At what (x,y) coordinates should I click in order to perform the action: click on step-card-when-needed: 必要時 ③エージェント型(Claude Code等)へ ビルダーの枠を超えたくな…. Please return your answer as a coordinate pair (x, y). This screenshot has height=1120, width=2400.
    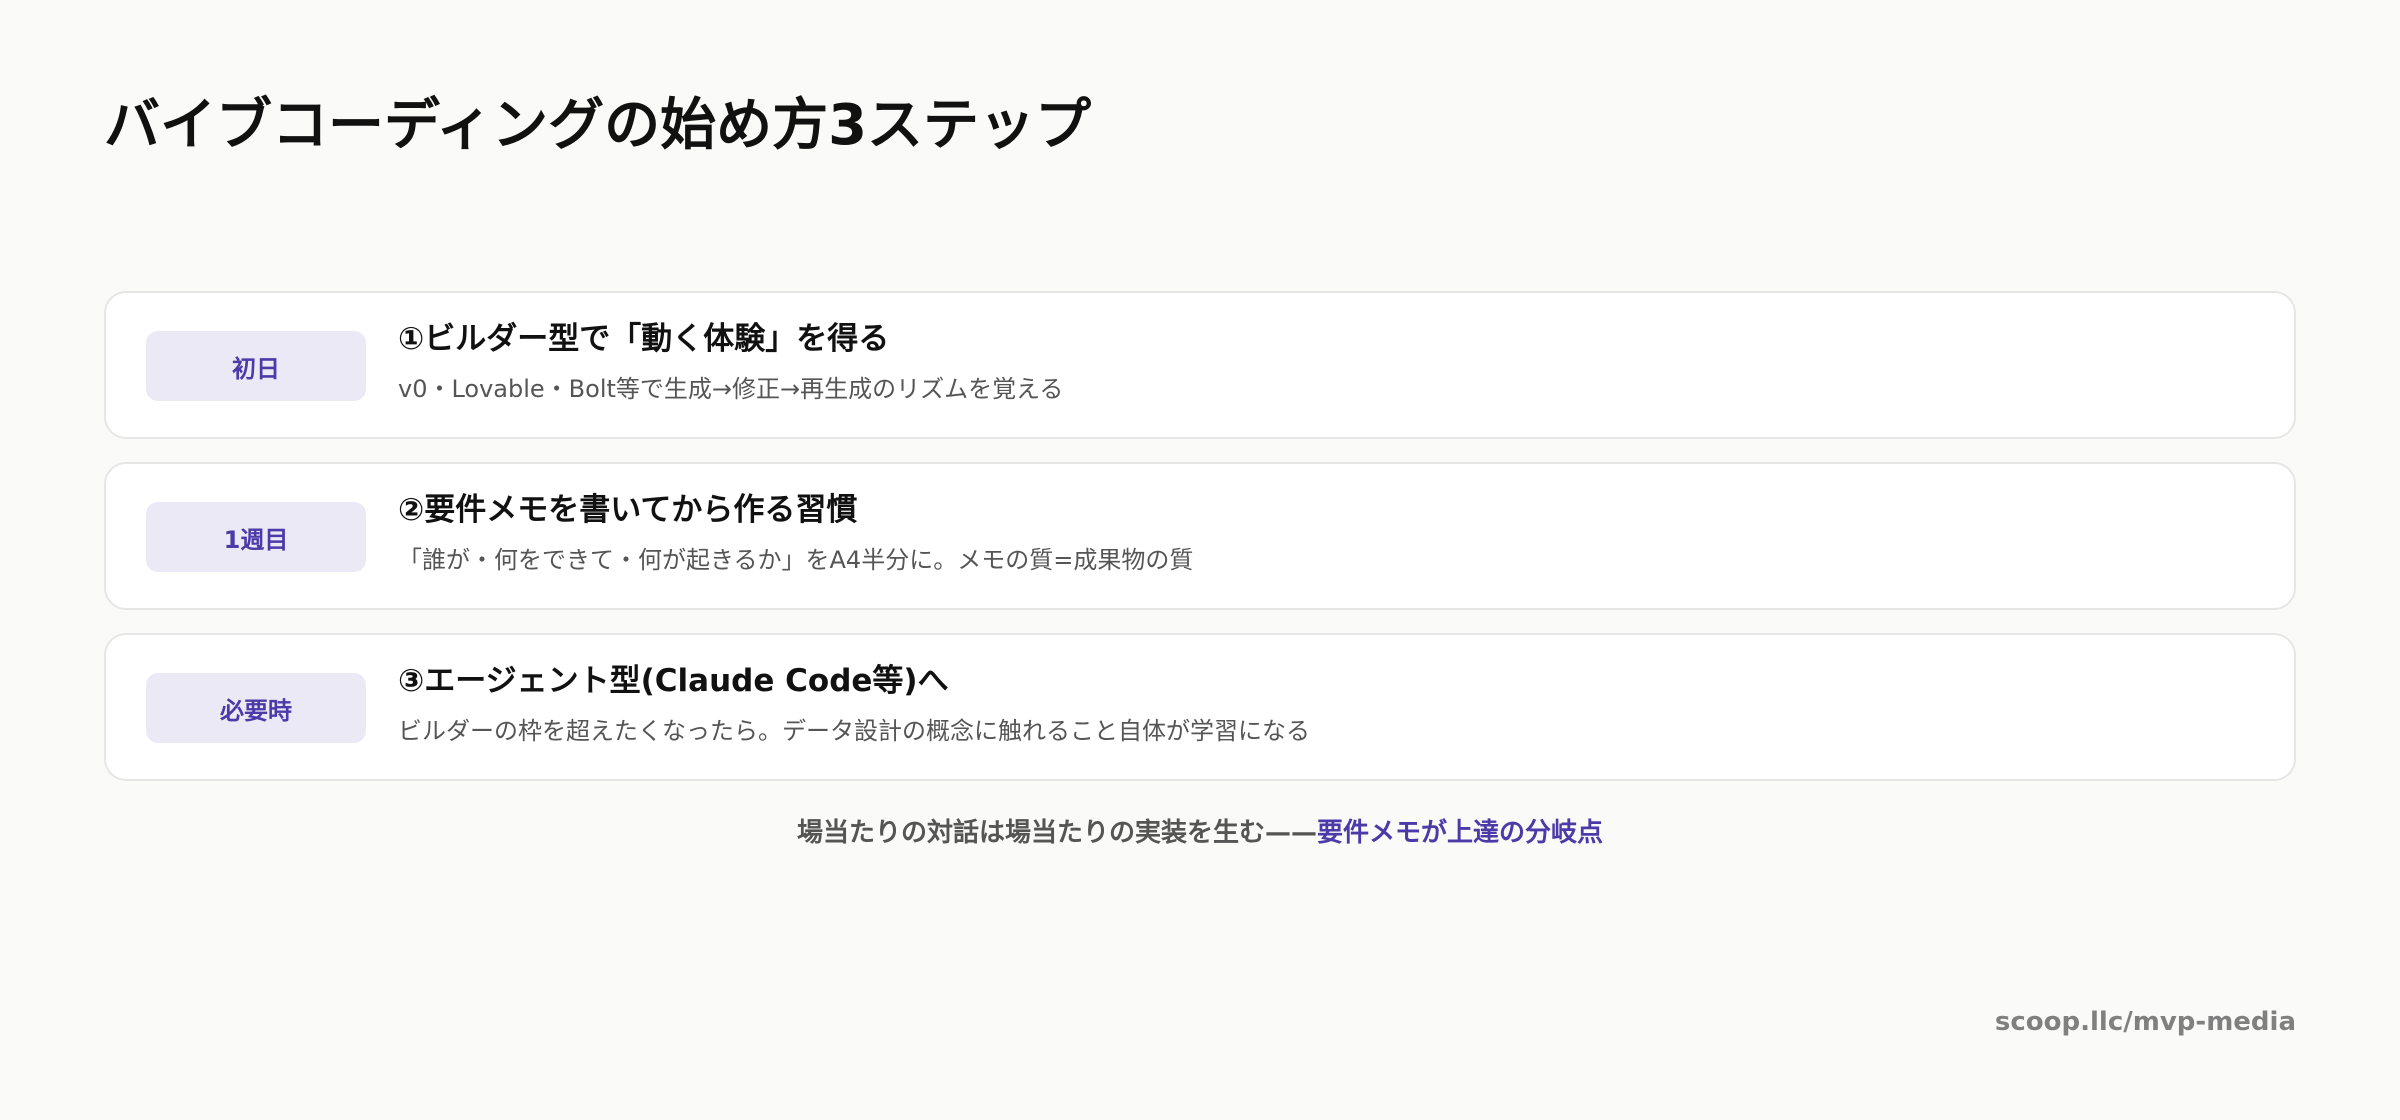
    Looking at the image, I should click on (1200, 707).